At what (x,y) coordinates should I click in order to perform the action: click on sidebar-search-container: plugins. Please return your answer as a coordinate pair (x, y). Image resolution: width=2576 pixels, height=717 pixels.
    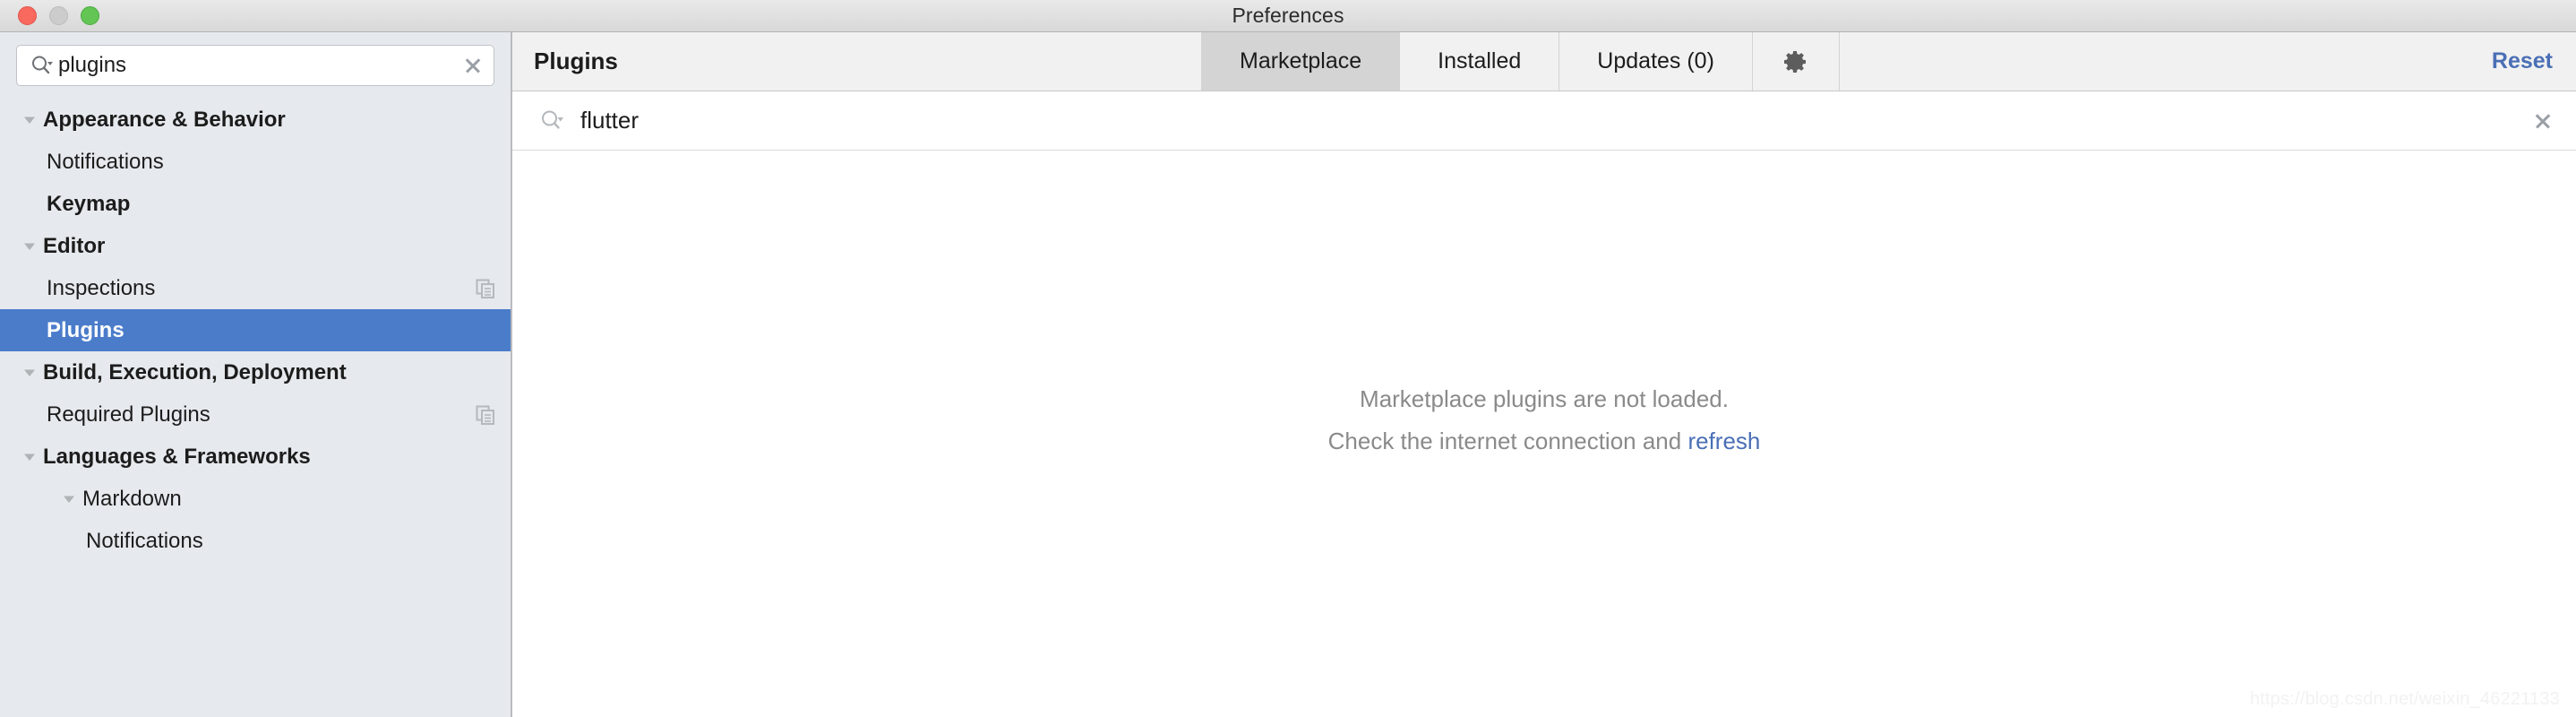
    Looking at the image, I should click on (255, 63).